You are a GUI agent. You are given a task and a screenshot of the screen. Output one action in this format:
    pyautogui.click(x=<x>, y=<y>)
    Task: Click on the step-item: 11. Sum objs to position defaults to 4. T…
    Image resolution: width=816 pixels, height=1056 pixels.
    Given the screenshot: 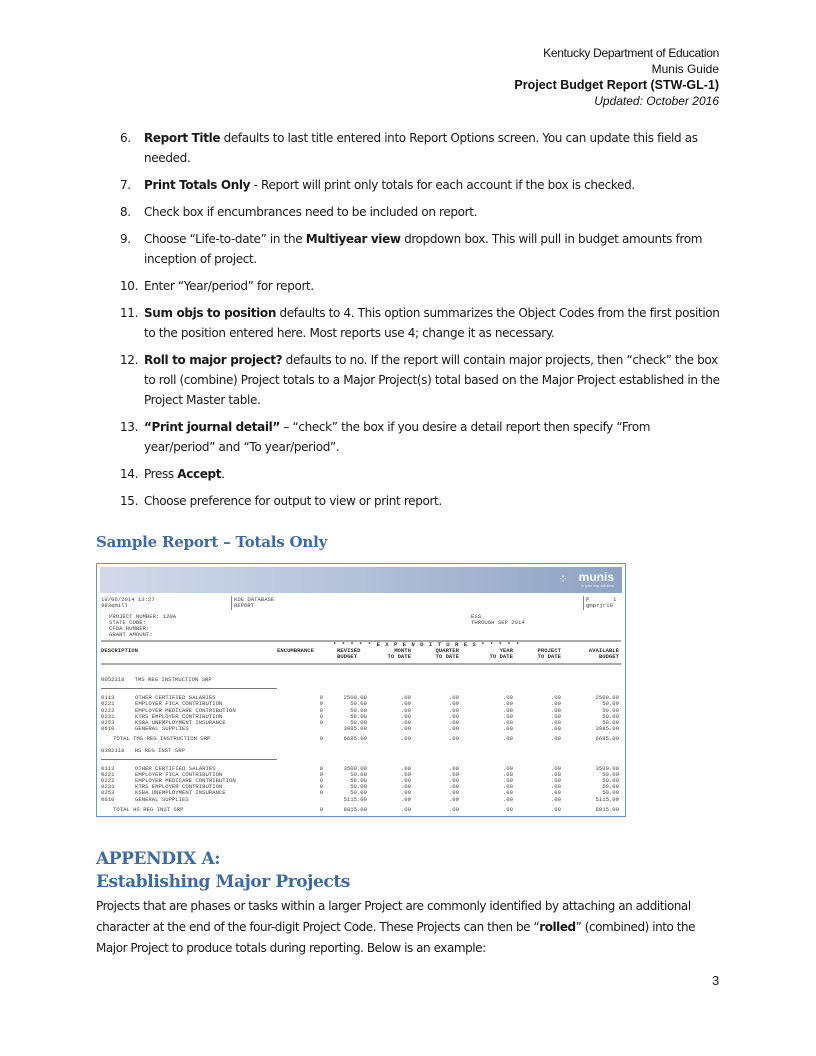 What is the action you would take?
    pyautogui.click(x=420, y=323)
    